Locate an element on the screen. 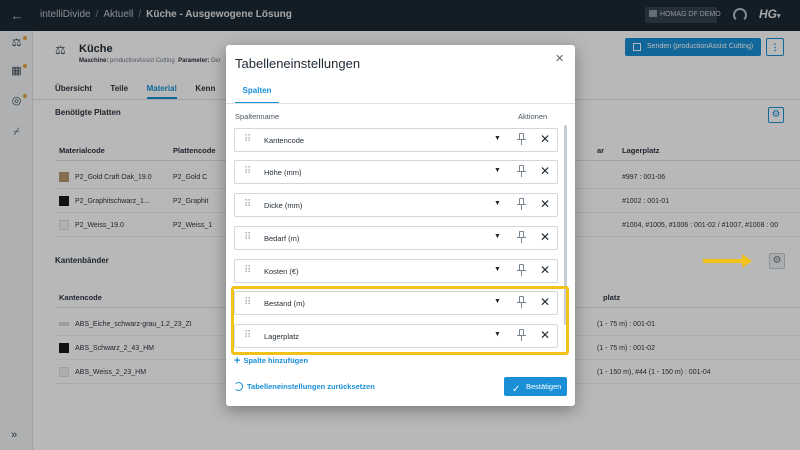 The width and height of the screenshot is (800, 450). overlay-topbar is located at coordinates (400, 15).